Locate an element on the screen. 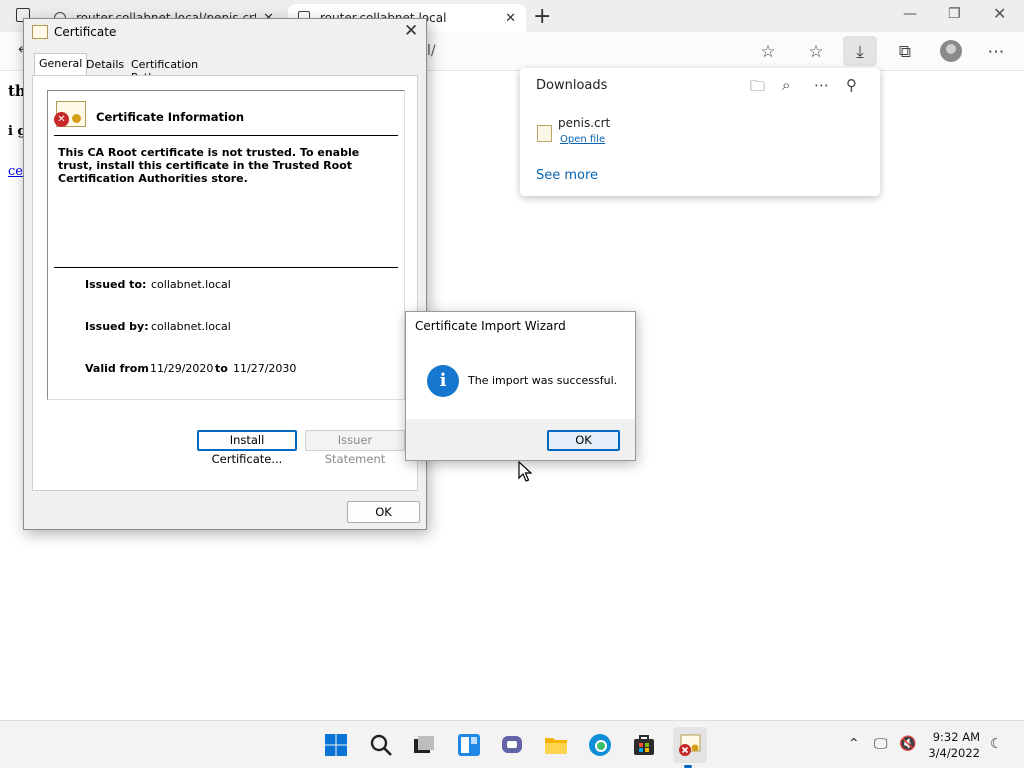  wizard-message: The import was successful. is located at coordinates (543, 380).